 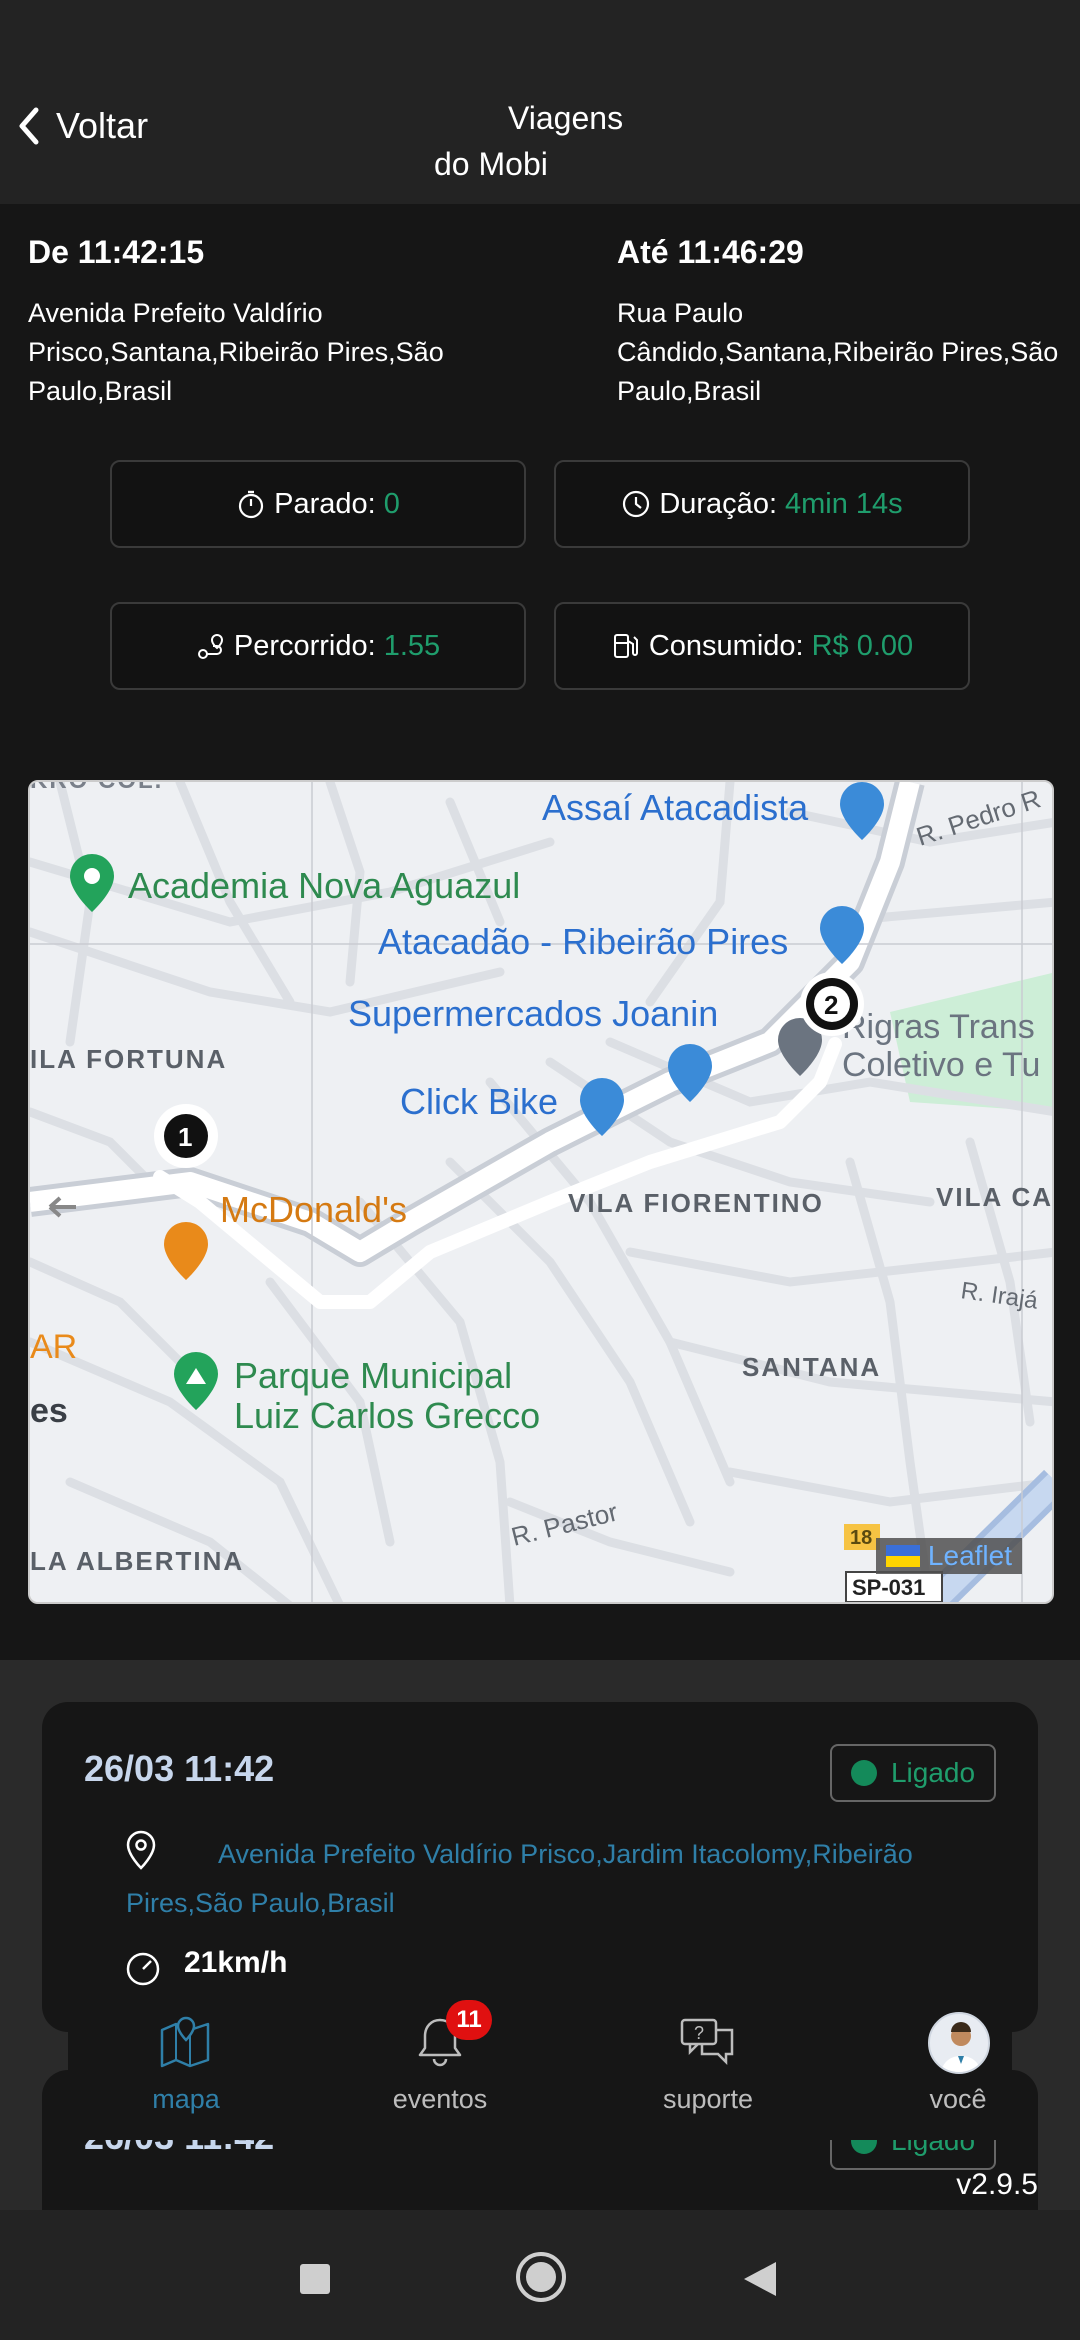 I want to click on map-label-parque1: Parque Municipal, so click(x=373, y=1375).